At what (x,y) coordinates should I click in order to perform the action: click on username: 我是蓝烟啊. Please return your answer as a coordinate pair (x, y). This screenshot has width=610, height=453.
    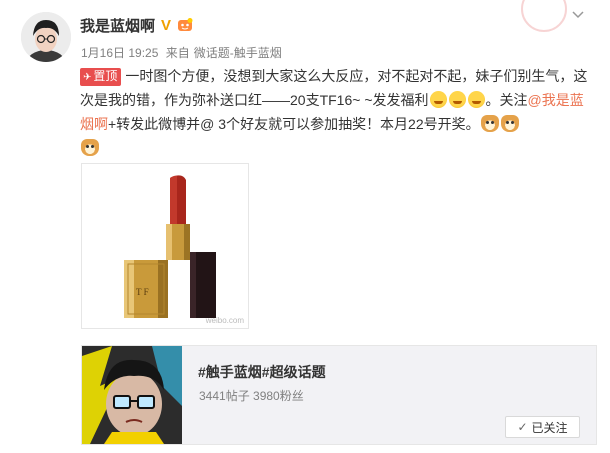
    Looking at the image, I should click on (117, 25).